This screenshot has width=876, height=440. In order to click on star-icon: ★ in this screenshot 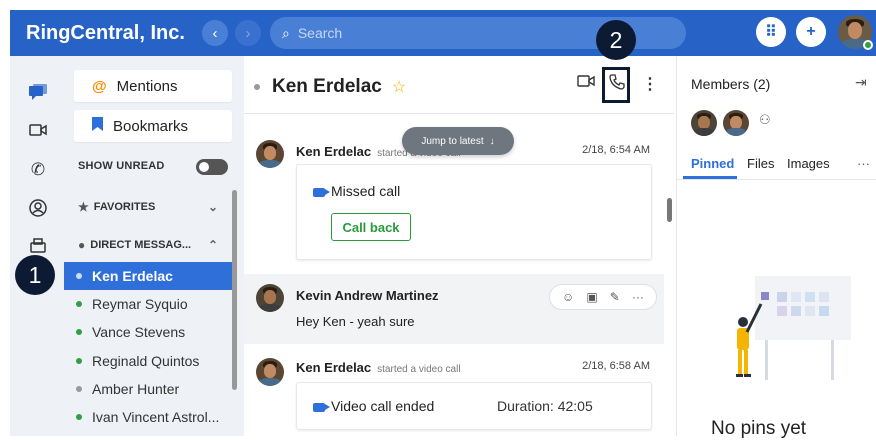, I will do `click(83, 207)`.